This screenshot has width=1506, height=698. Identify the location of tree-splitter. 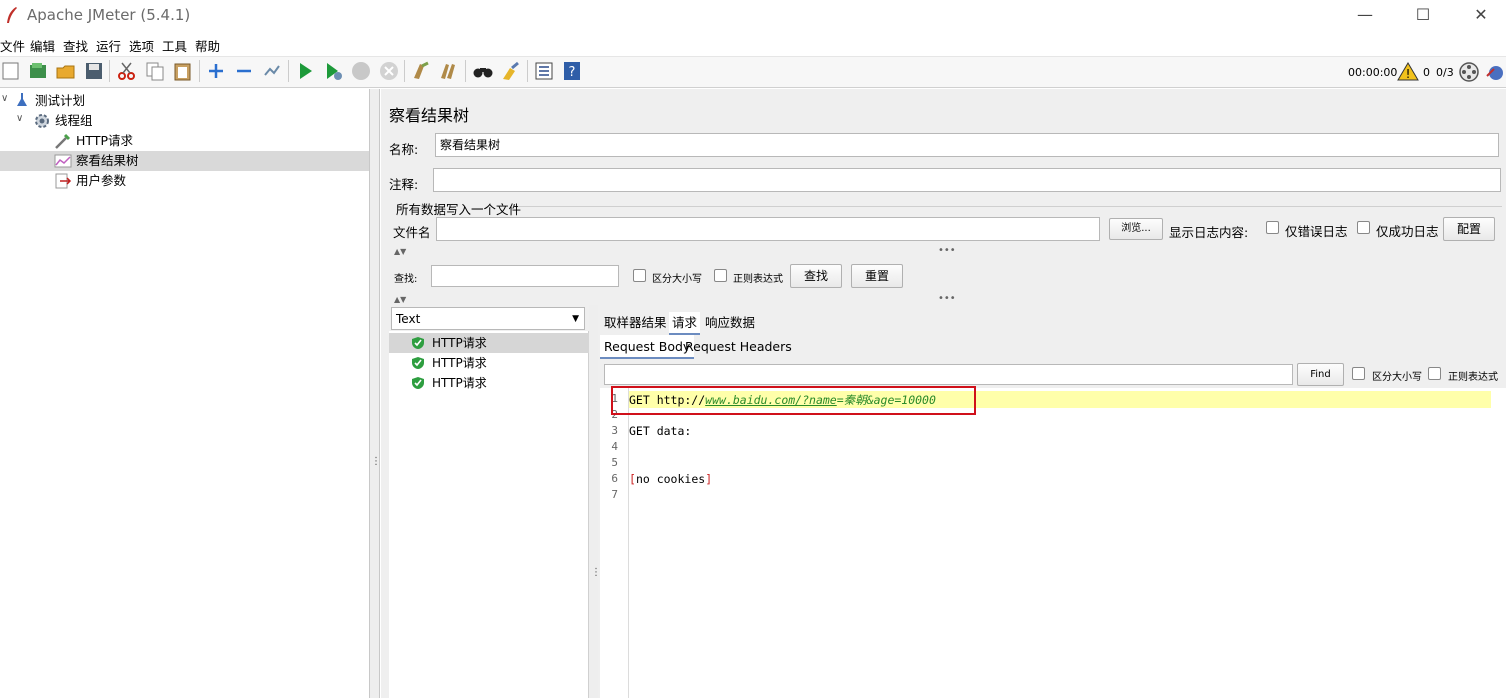
(375, 393).